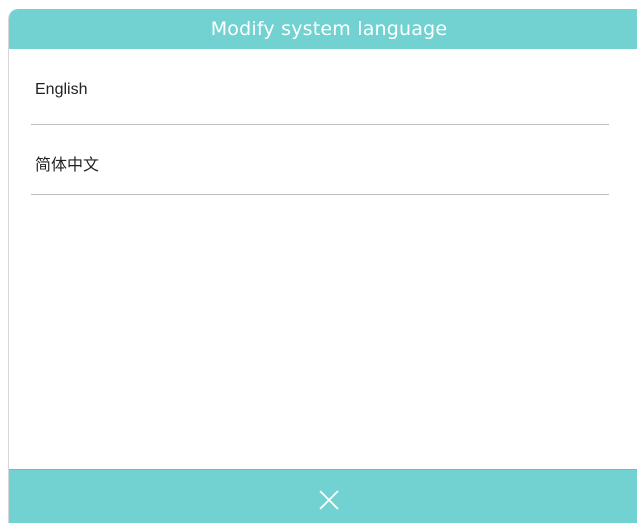  I want to click on dialog-title: Modify system language, so click(329, 29).